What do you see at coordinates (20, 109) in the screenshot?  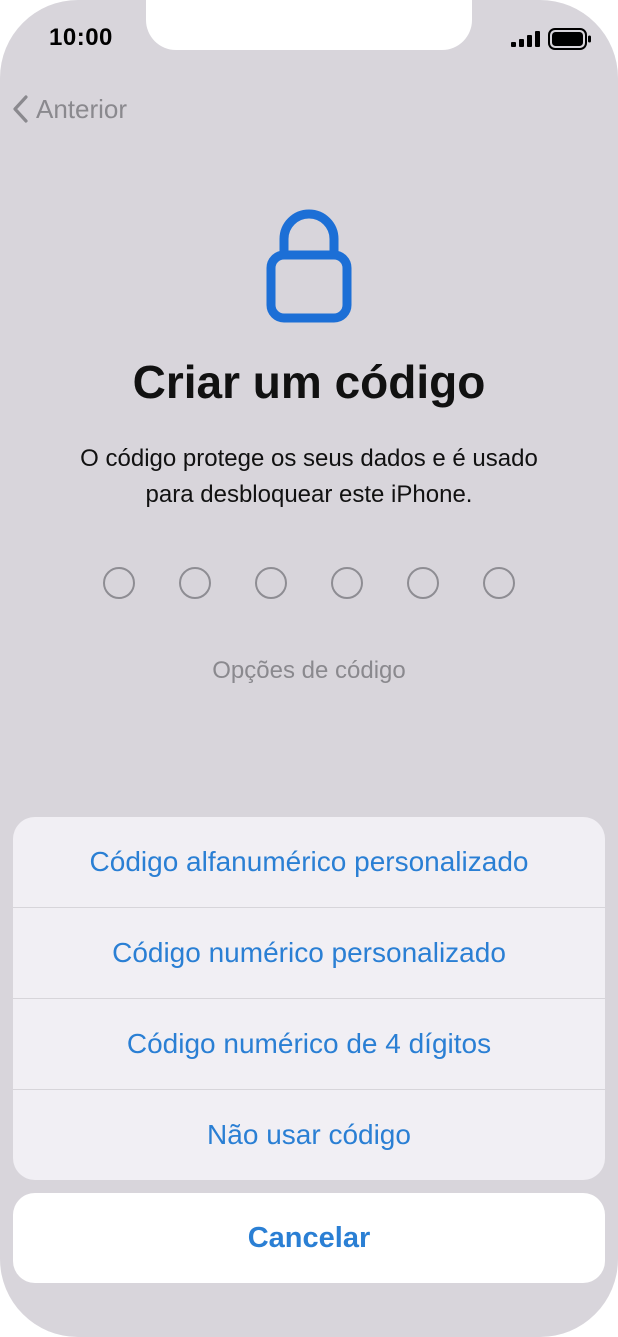 I see `chevron-left-icon` at bounding box center [20, 109].